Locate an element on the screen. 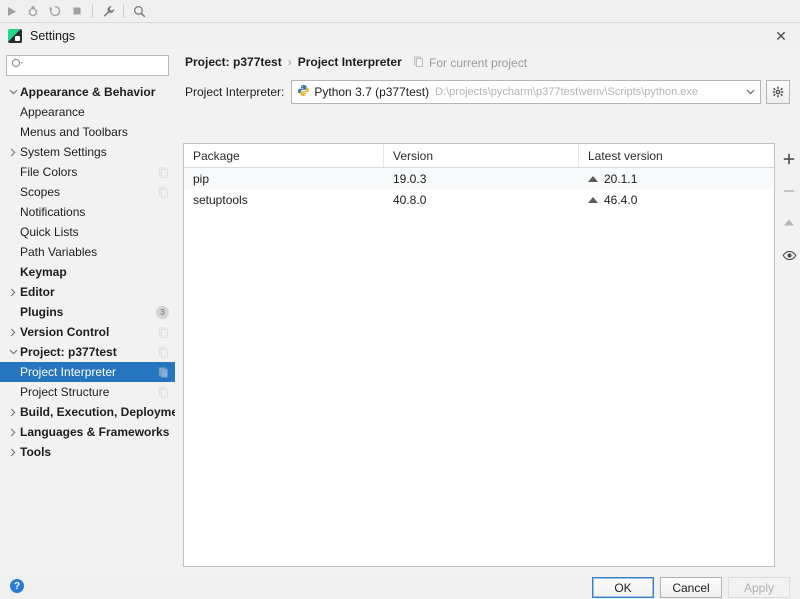  search-input is located at coordinates (95, 65).